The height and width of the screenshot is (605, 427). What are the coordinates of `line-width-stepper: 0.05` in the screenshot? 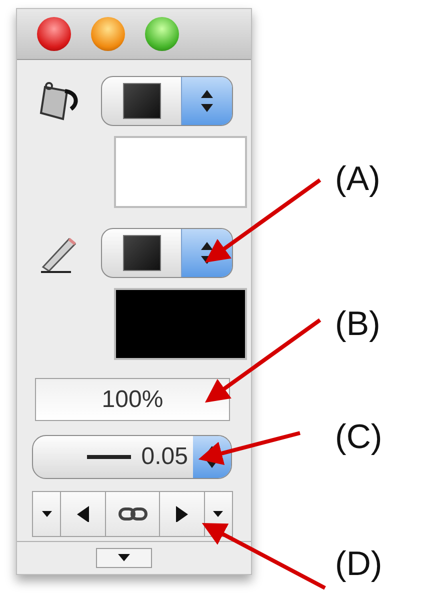 It's located at (132, 457).